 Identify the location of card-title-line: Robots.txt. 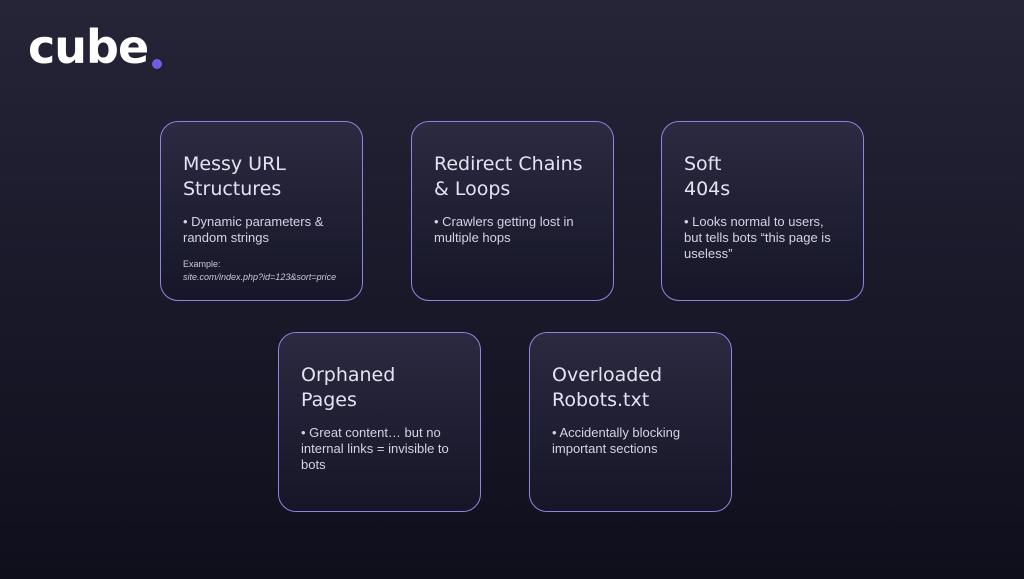
(601, 400).